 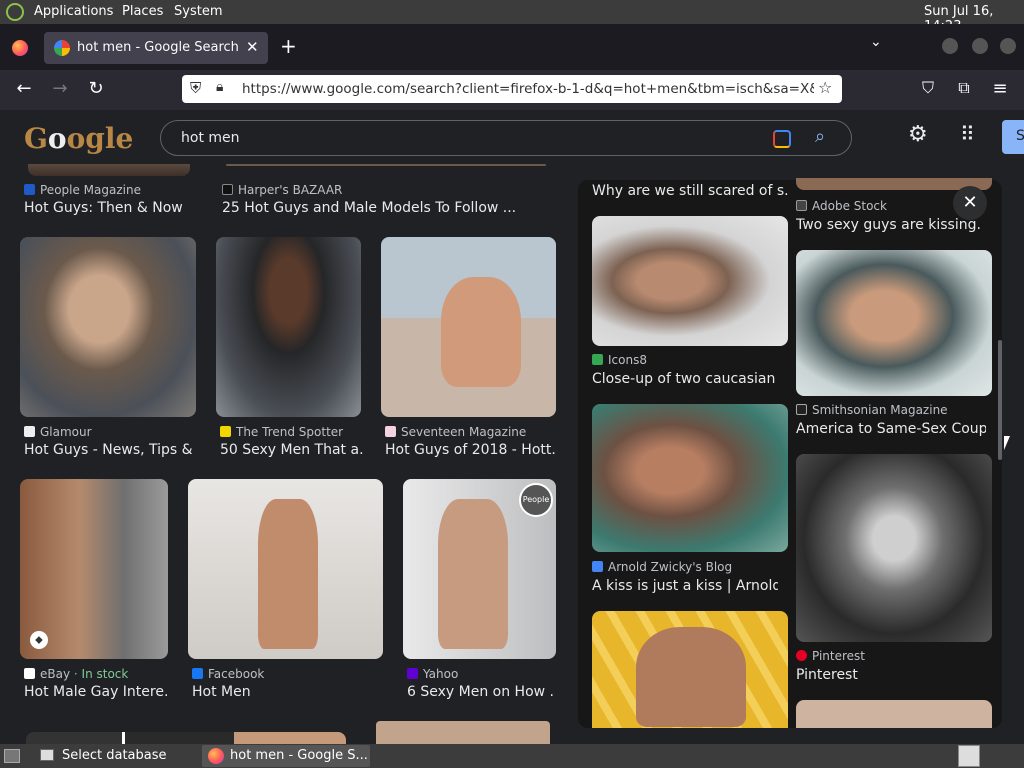 I want to click on search-box: hot men ⌕, so click(x=506, y=138).